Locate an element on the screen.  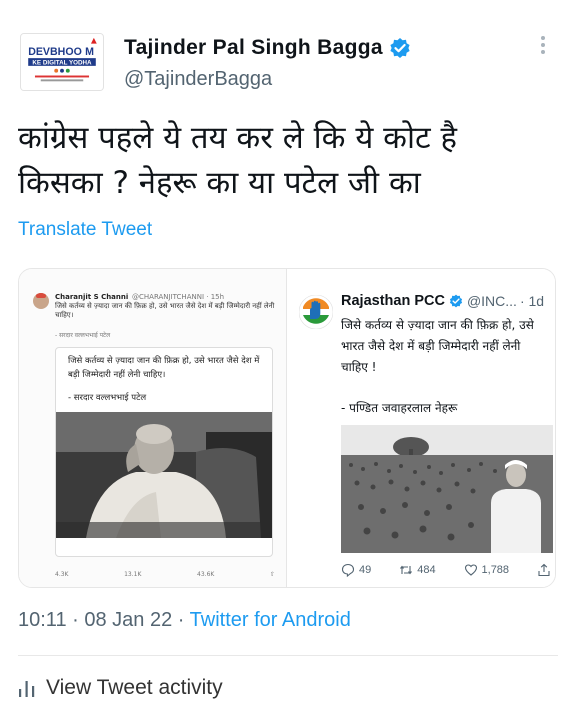
patel-photo is located at coordinates (164, 475).